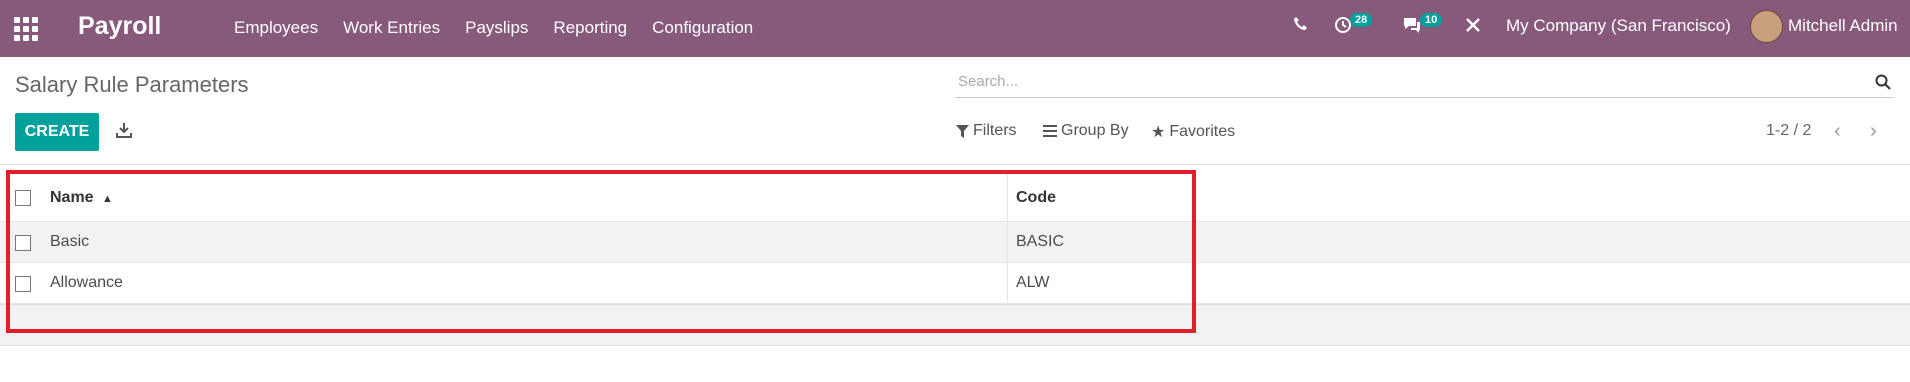 This screenshot has width=1910, height=382. Describe the element at coordinates (1033, 282) in the screenshot. I see `cell-code: ALW` at that location.